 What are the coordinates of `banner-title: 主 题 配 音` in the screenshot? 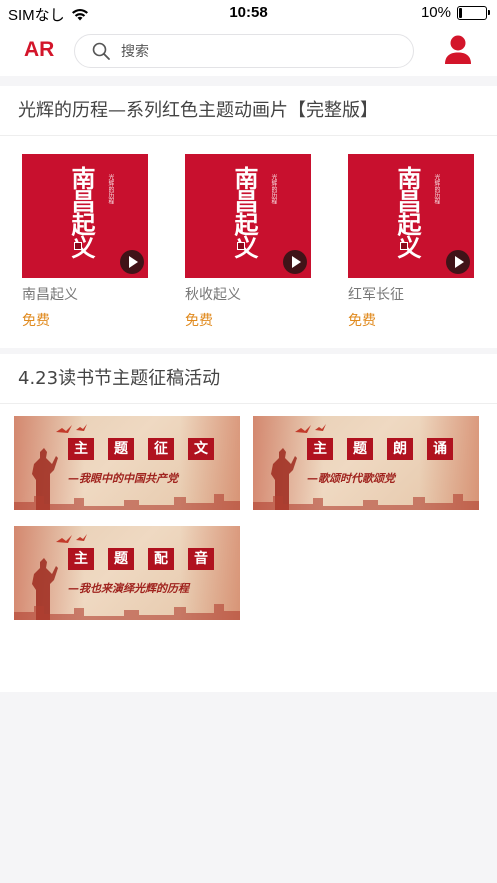 It's located at (141, 559).